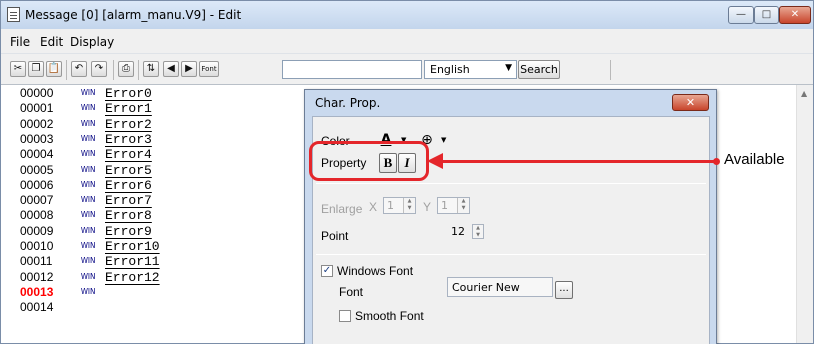 Image resolution: width=824 pixels, height=344 pixels. I want to click on language-value: English, so click(450, 69).